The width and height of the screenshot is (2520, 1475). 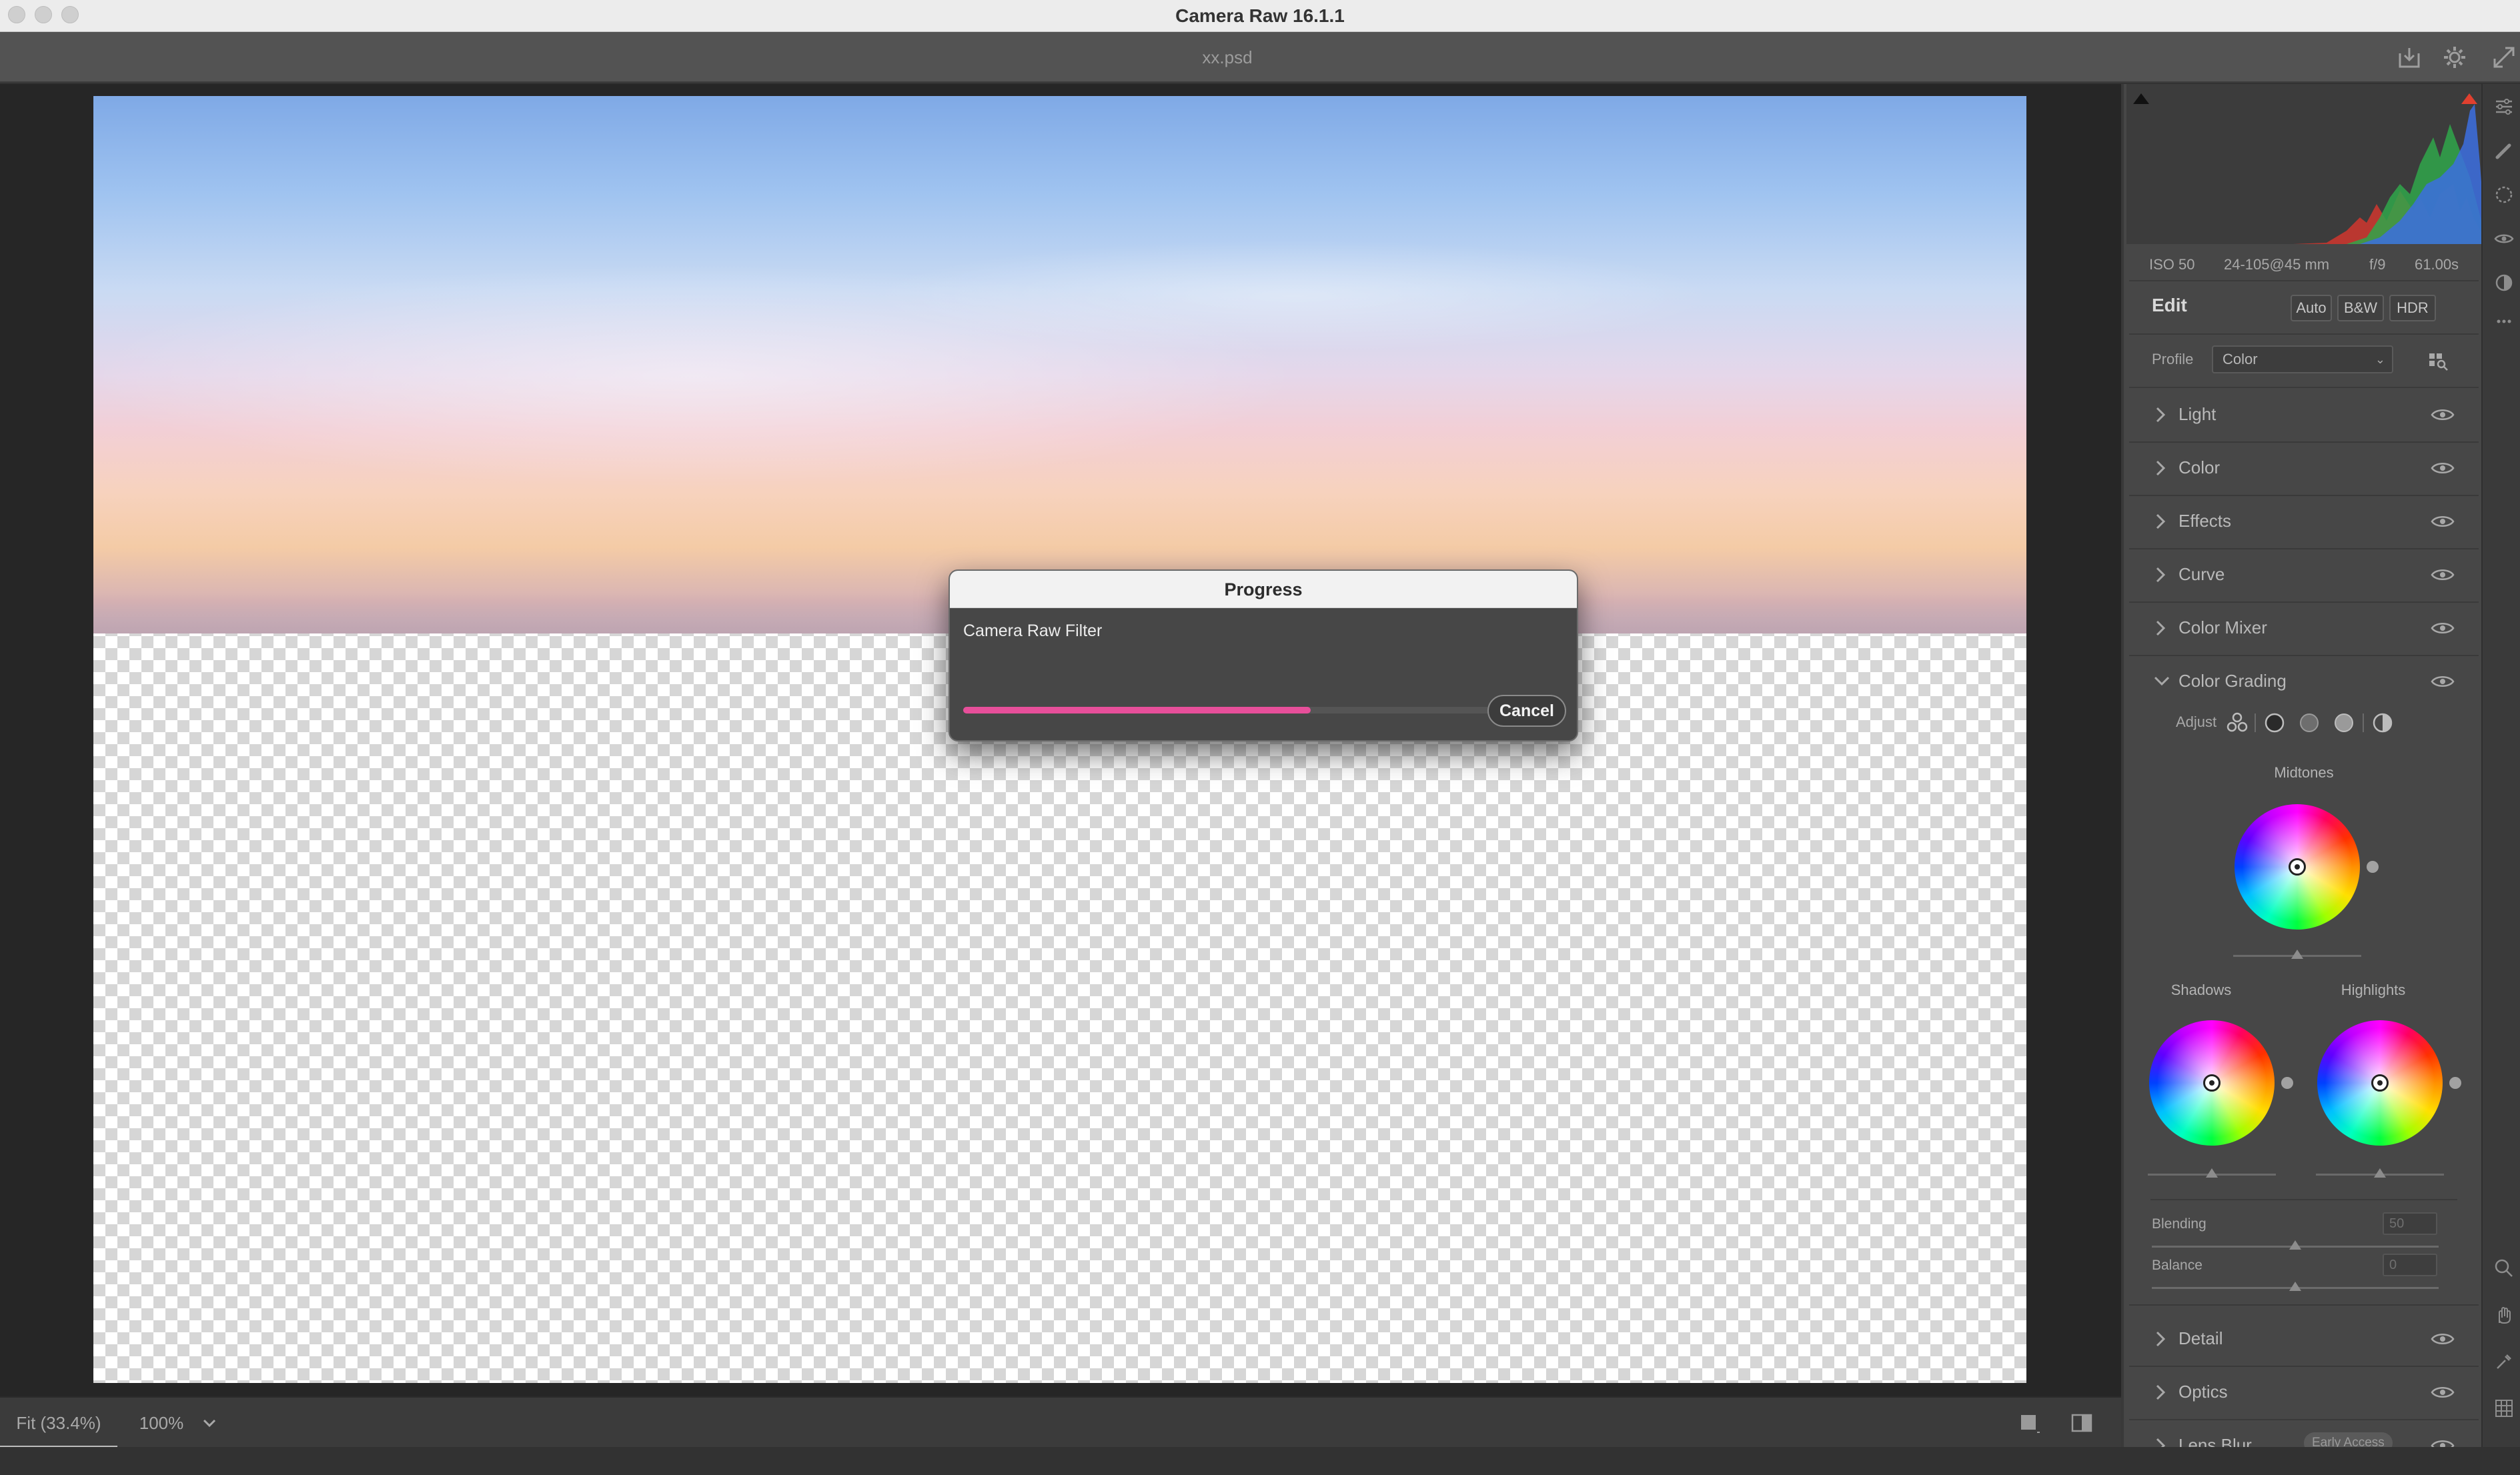 What do you see at coordinates (2302, 1339) in the screenshot?
I see `section-detail: Detail` at bounding box center [2302, 1339].